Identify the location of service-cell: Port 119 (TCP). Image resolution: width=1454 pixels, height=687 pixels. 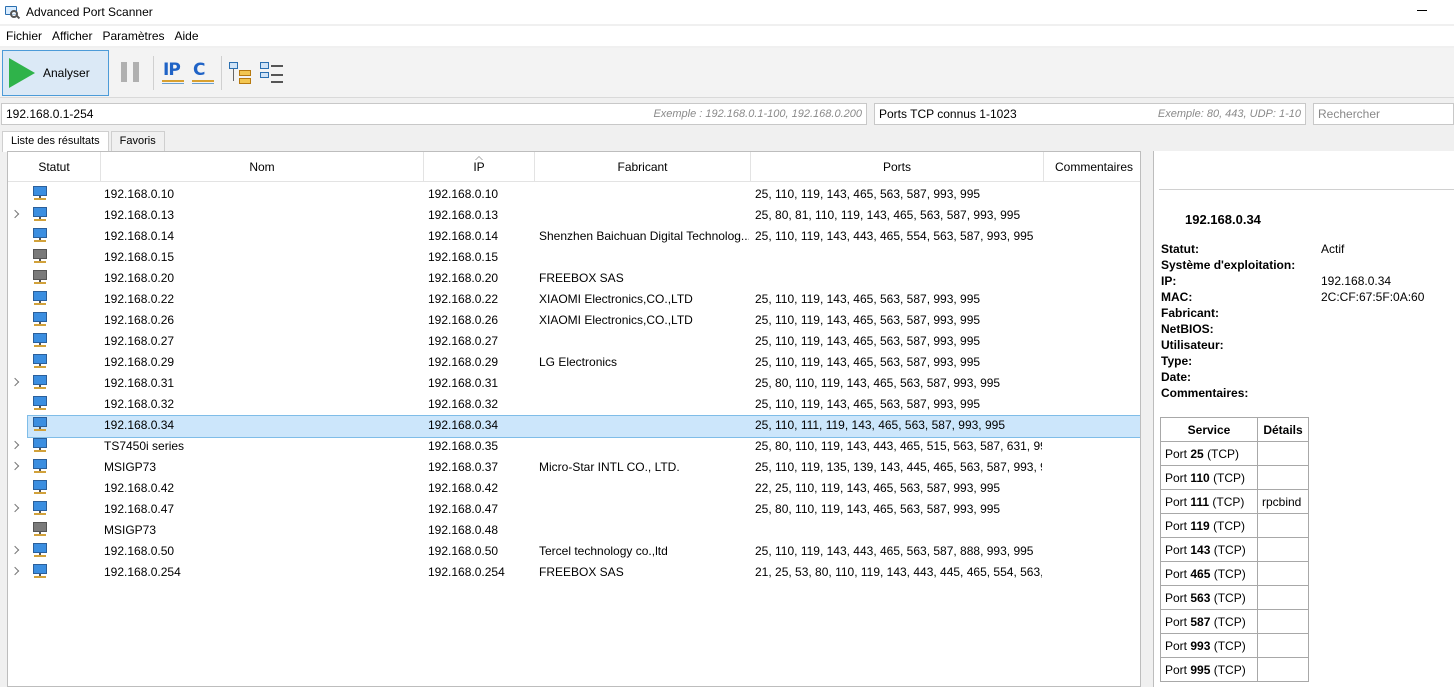
(1209, 525).